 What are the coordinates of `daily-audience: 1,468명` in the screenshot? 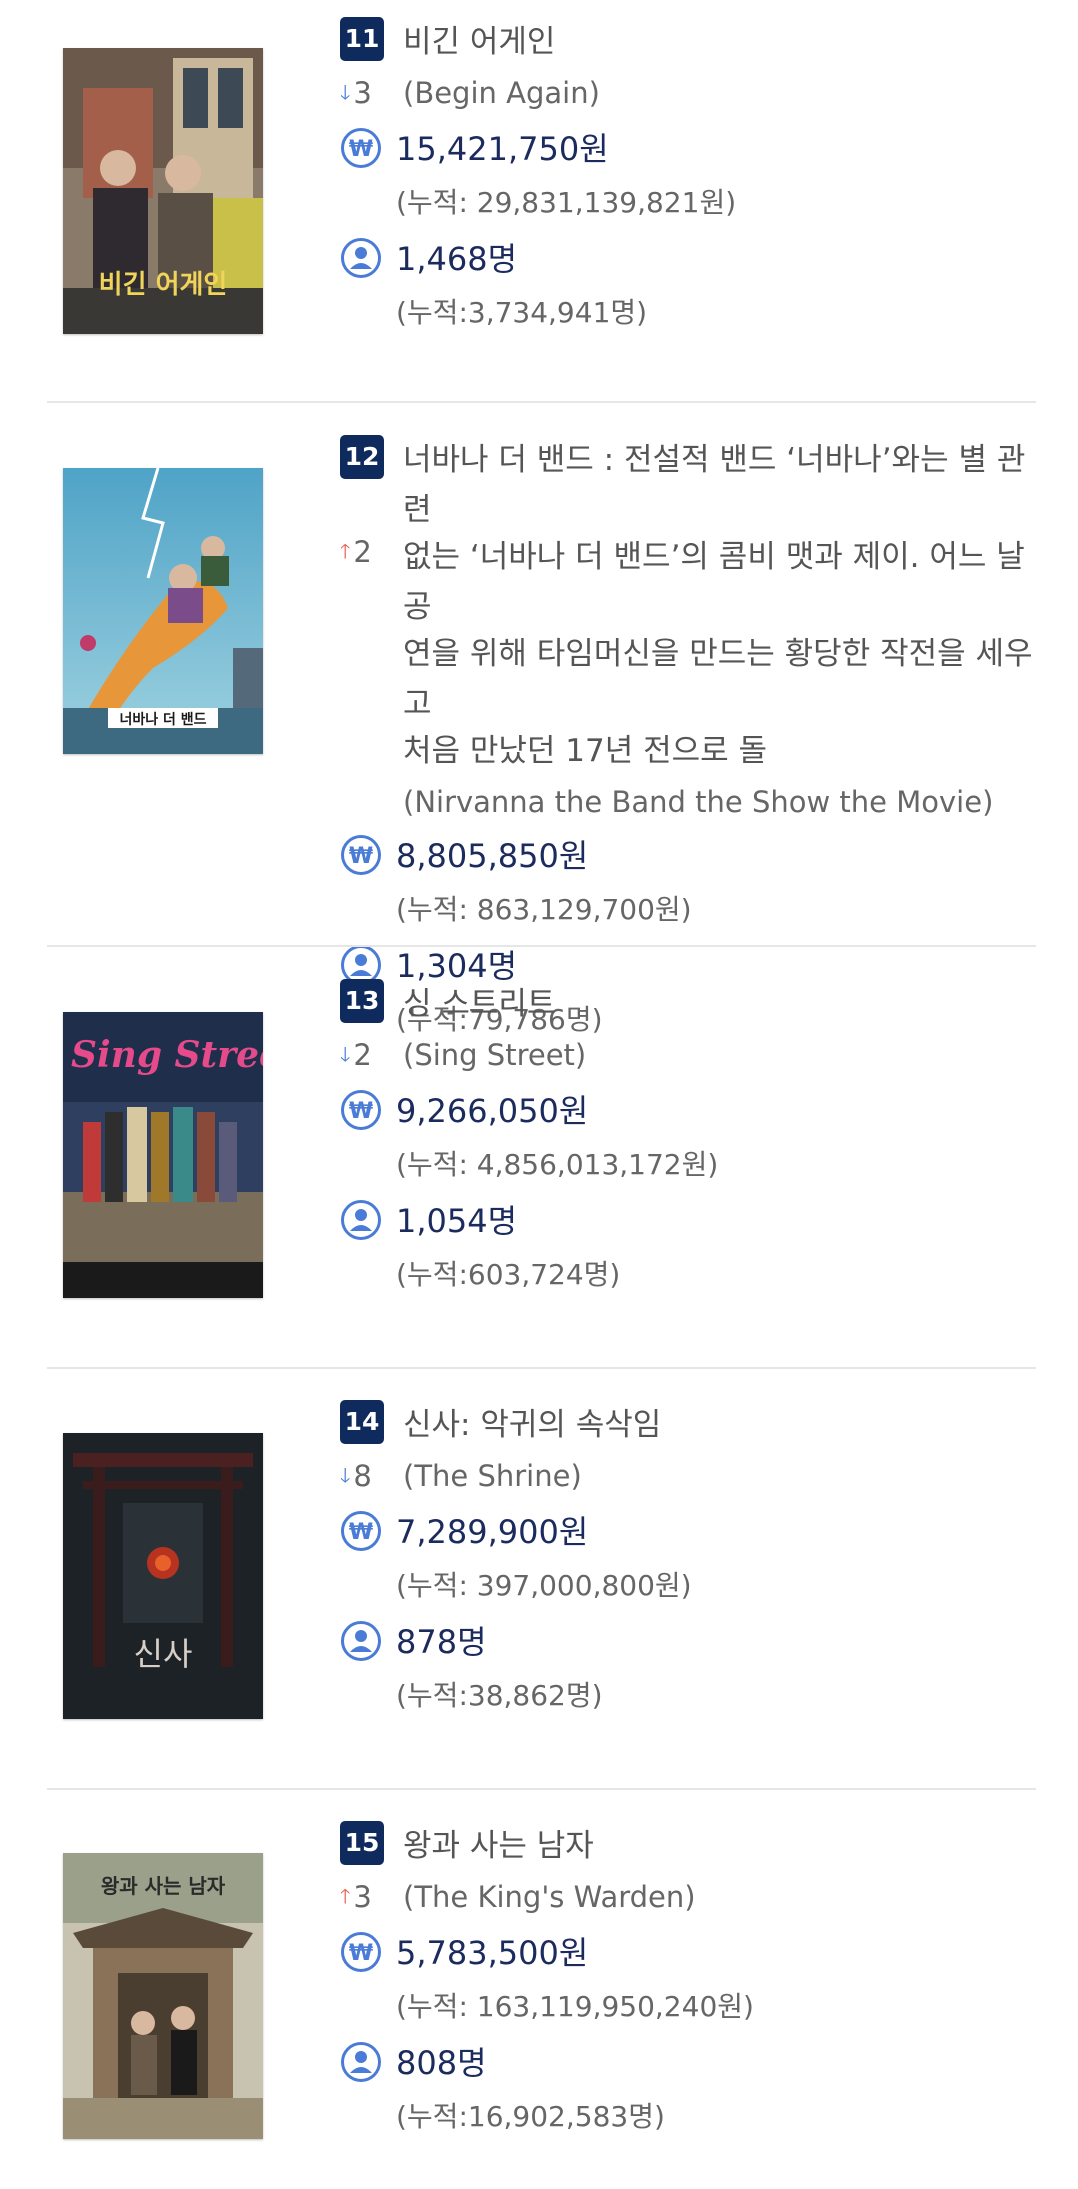 It's located at (457, 259).